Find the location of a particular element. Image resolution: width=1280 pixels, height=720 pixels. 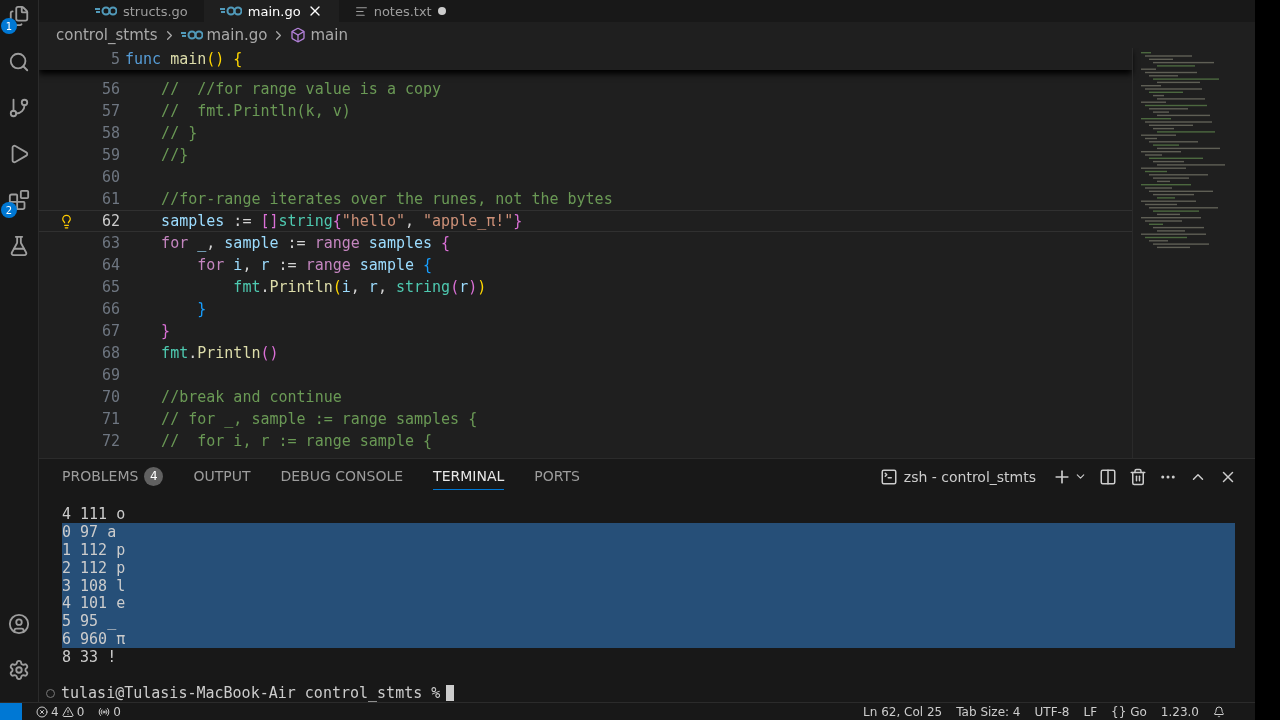

panel-tab: PORTS is located at coordinates (557, 477).